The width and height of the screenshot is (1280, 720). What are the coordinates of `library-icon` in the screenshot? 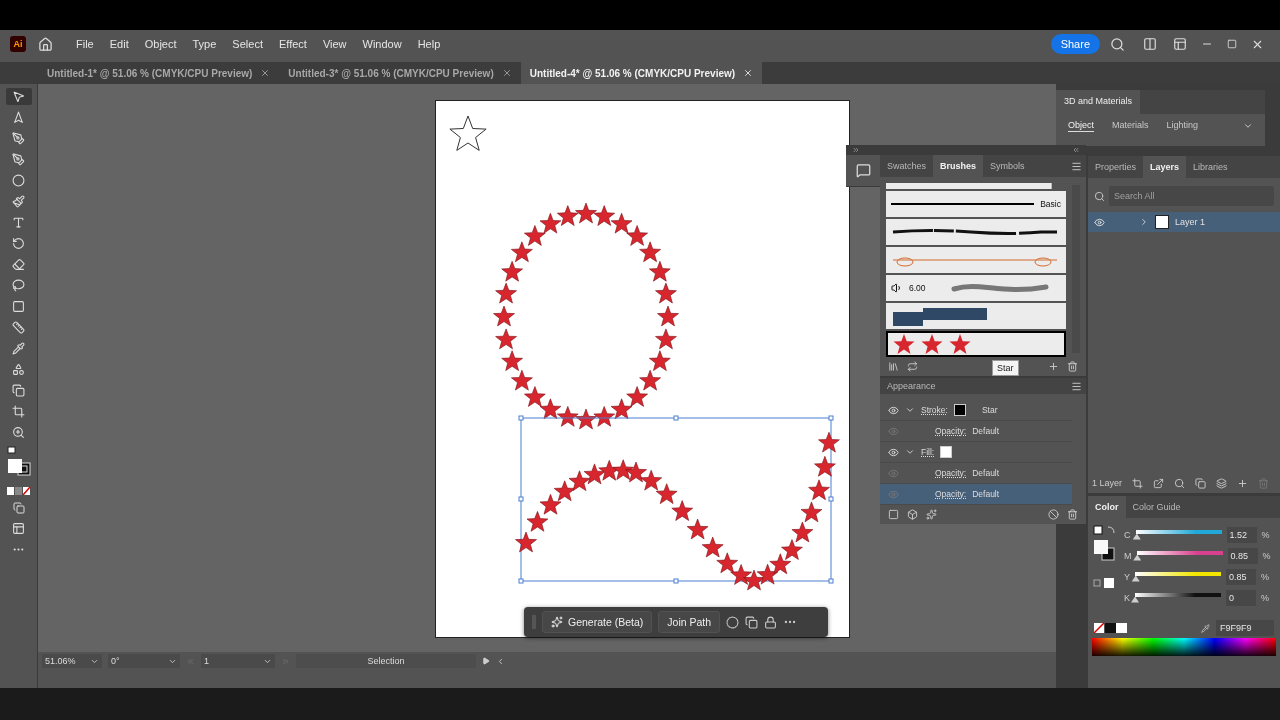 It's located at (893, 366).